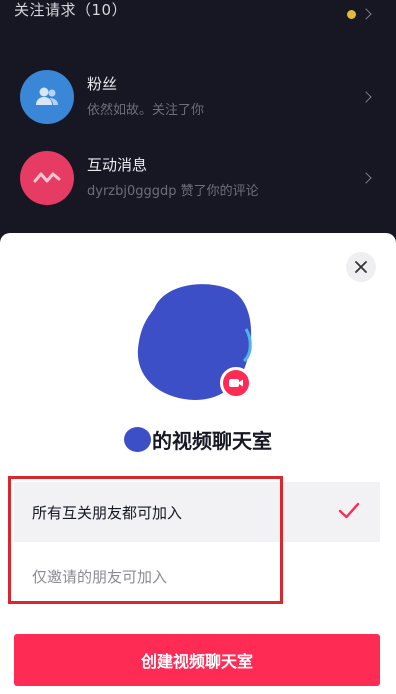  What do you see at coordinates (173, 191) in the screenshot?
I see `list-item-subtitle: dyrzbj0gggdp 赞了你的评论` at bounding box center [173, 191].